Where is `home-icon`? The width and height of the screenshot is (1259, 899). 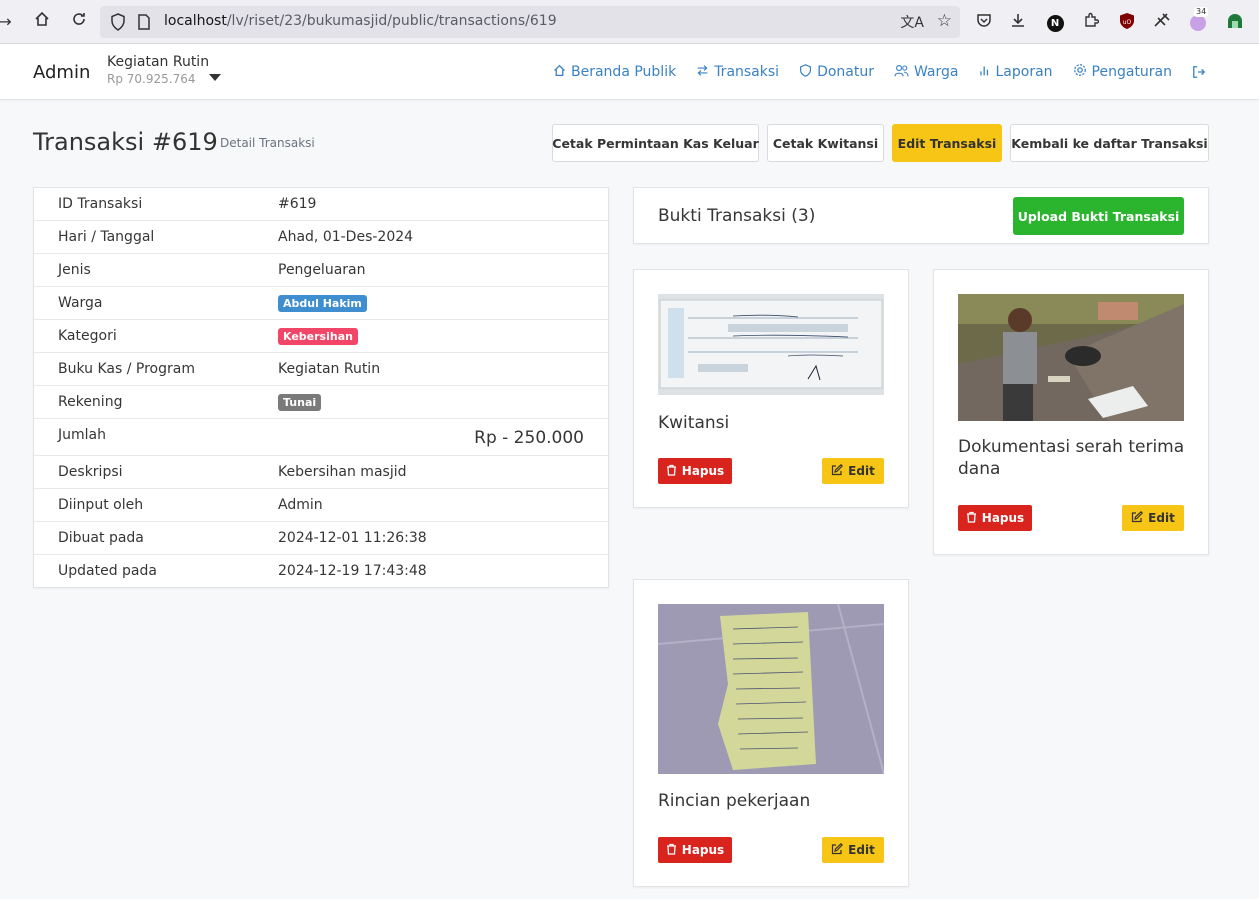 home-icon is located at coordinates (42, 22).